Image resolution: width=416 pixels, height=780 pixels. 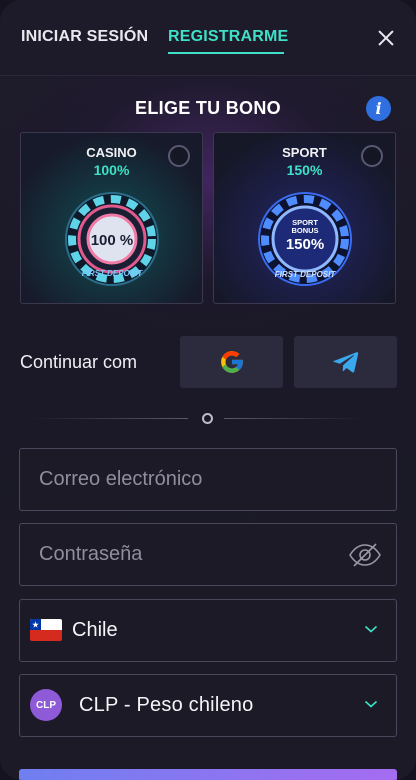 I want to click on casino-chip-icon: 100 % FIRST DEPOSIT, so click(x=111, y=239).